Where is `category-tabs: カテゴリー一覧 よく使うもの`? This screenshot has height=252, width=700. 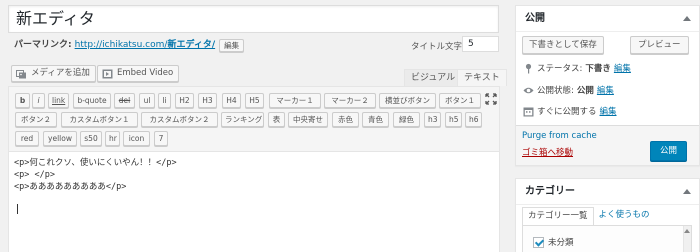 category-tabs: カテゴリー一覧 よく使うもの is located at coordinates (588, 216).